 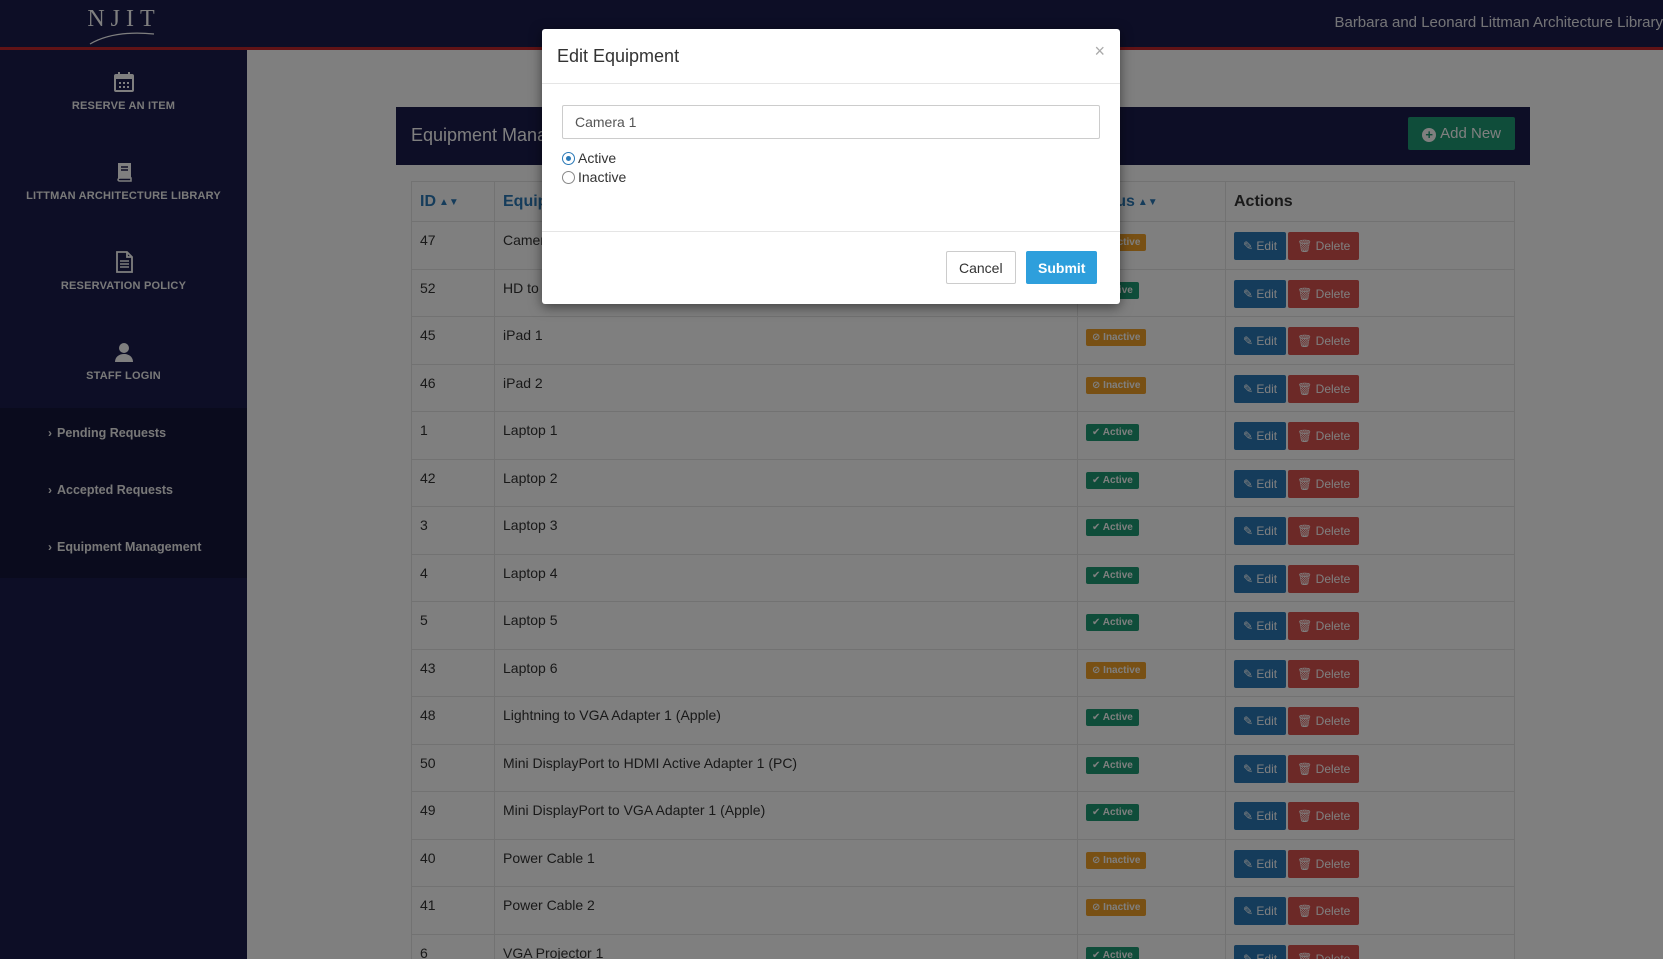 I want to click on radio-active-row: Active, so click(x=589, y=158).